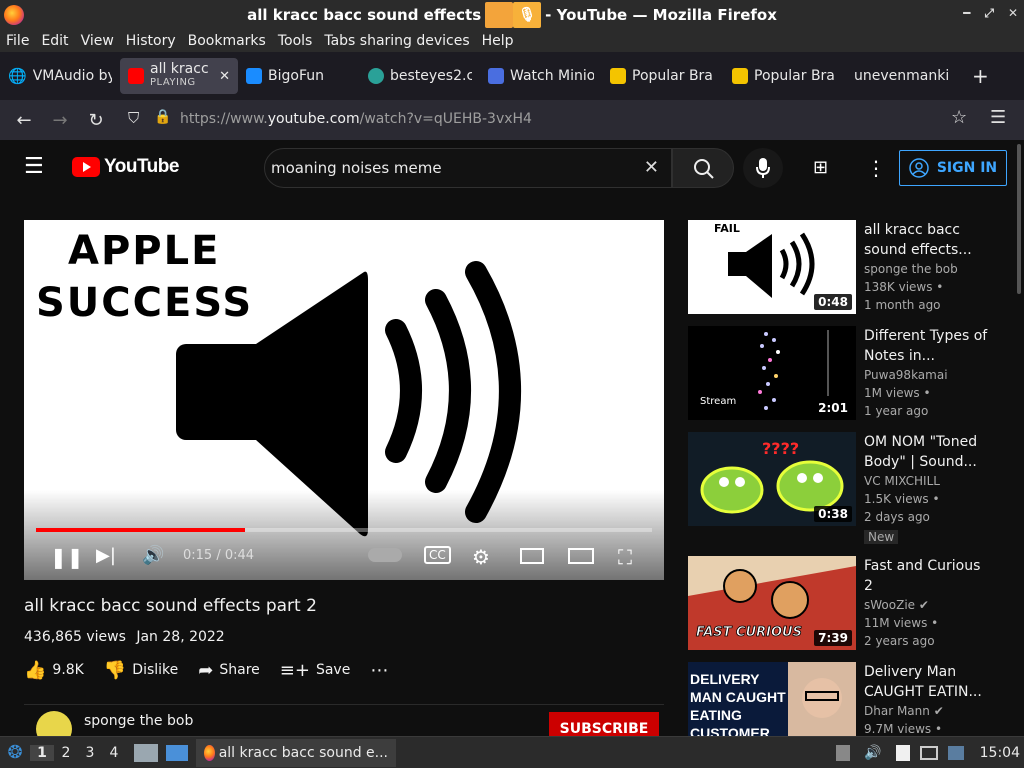  What do you see at coordinates (843, 752) in the screenshot?
I see `clipboard-icon` at bounding box center [843, 752].